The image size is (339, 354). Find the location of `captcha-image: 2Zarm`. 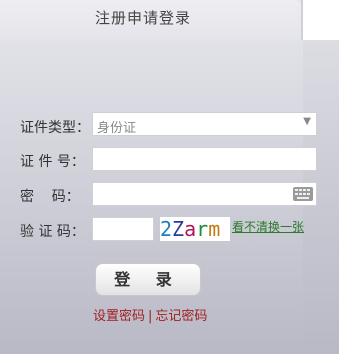

captcha-image: 2Zarm is located at coordinates (195, 229).